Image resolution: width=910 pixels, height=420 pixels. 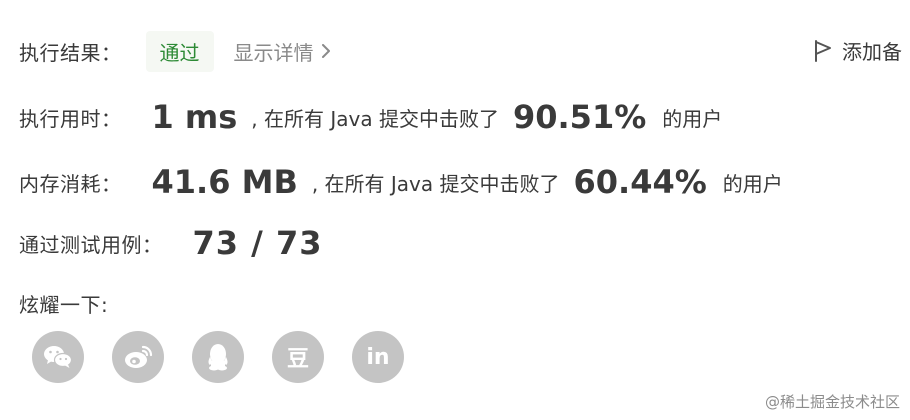 What do you see at coordinates (579, 117) in the screenshot?
I see `runtime-percent: 90.51%` at bounding box center [579, 117].